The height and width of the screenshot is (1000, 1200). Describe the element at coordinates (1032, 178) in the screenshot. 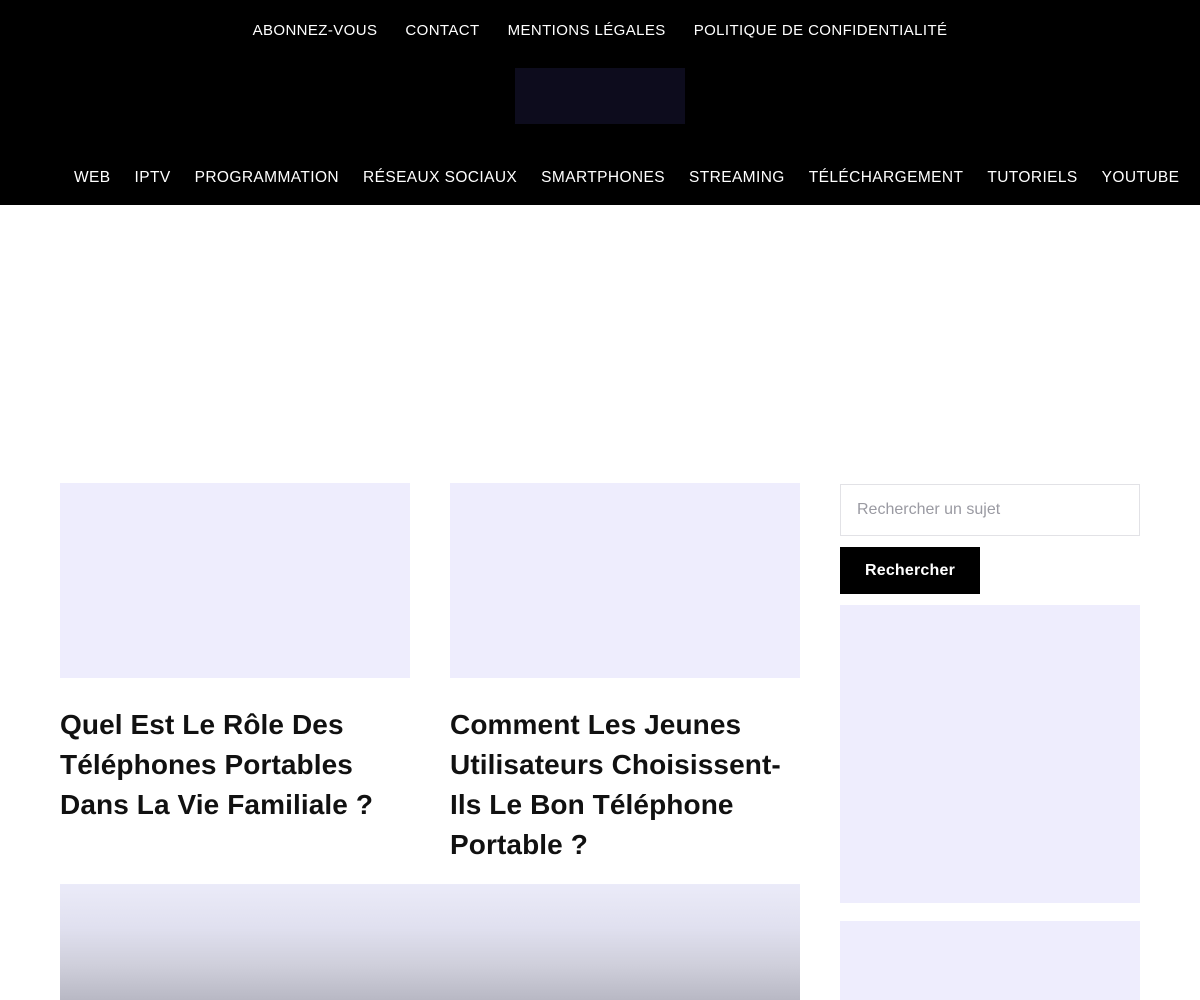

I see `nav-item-tutoriels: TUTORIELS` at that location.